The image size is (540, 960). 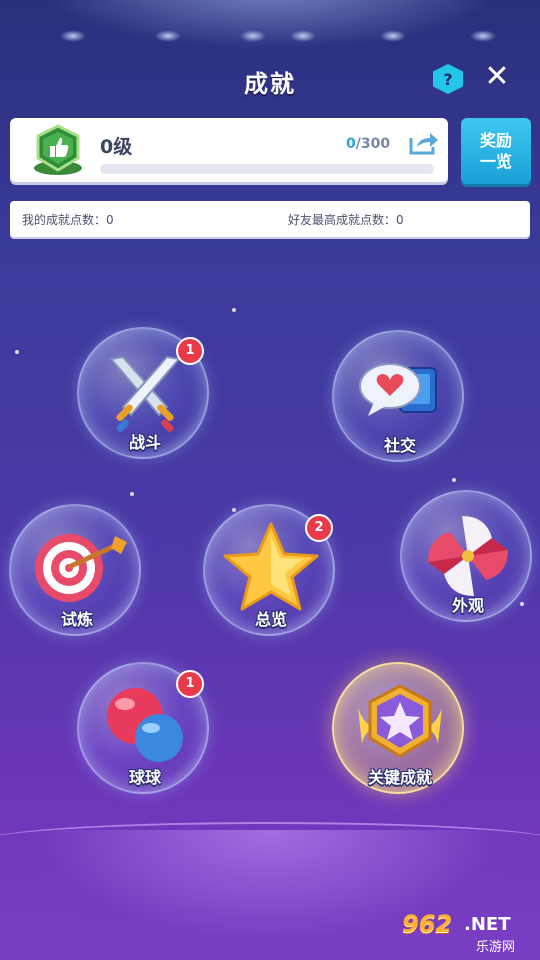 I want to click on close-button: ✕, so click(x=497, y=77).